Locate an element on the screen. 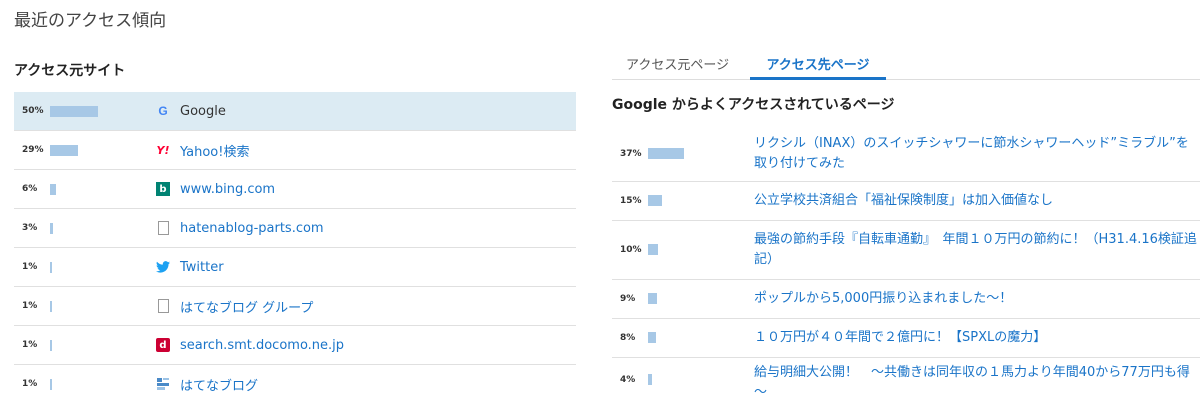 The height and width of the screenshot is (402, 1200). list-item: 15% 公立学校共済組合「福祉保険制度」は加入価値なし is located at coordinates (906, 201).